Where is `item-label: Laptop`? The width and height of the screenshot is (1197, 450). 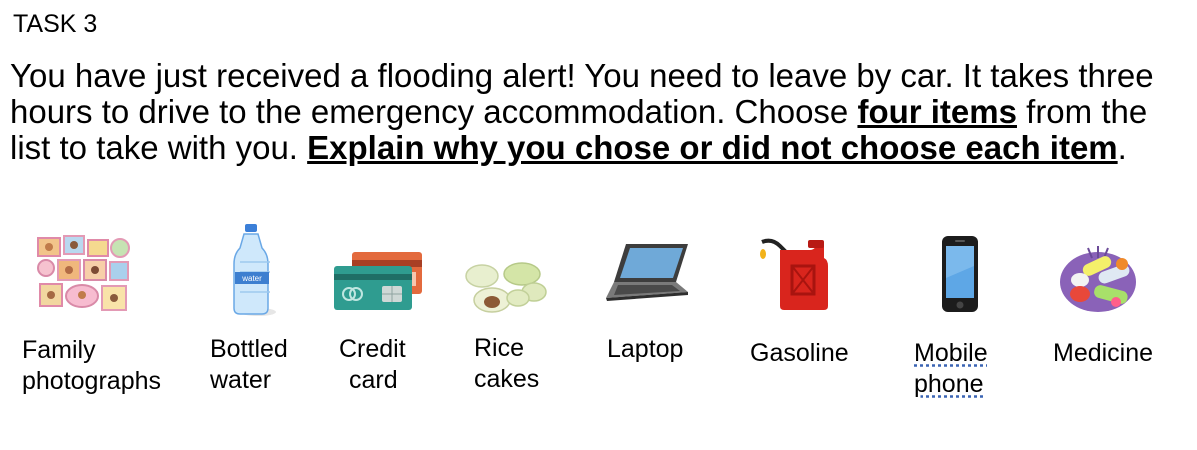
item-label: Laptop is located at coordinates (645, 349).